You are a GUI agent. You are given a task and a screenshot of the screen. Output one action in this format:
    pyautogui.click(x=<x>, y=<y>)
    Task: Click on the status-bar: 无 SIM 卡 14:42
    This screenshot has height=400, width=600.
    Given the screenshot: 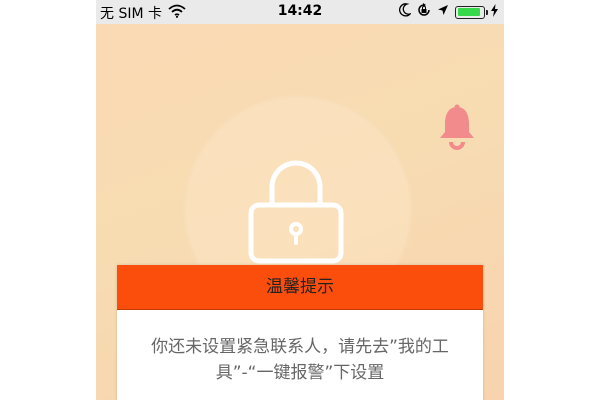 What is the action you would take?
    pyautogui.click(x=300, y=12)
    